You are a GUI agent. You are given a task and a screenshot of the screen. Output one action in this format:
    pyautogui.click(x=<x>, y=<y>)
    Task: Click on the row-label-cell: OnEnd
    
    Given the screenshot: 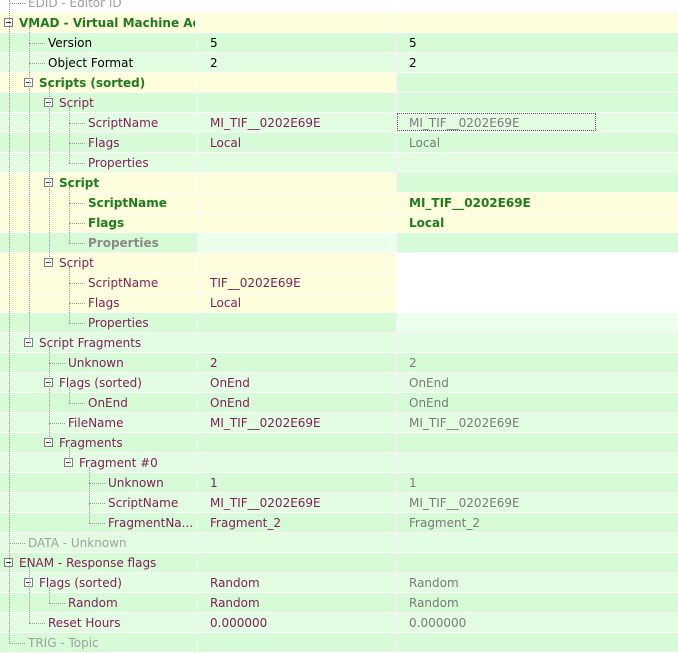 What is the action you would take?
    pyautogui.click(x=98, y=403)
    